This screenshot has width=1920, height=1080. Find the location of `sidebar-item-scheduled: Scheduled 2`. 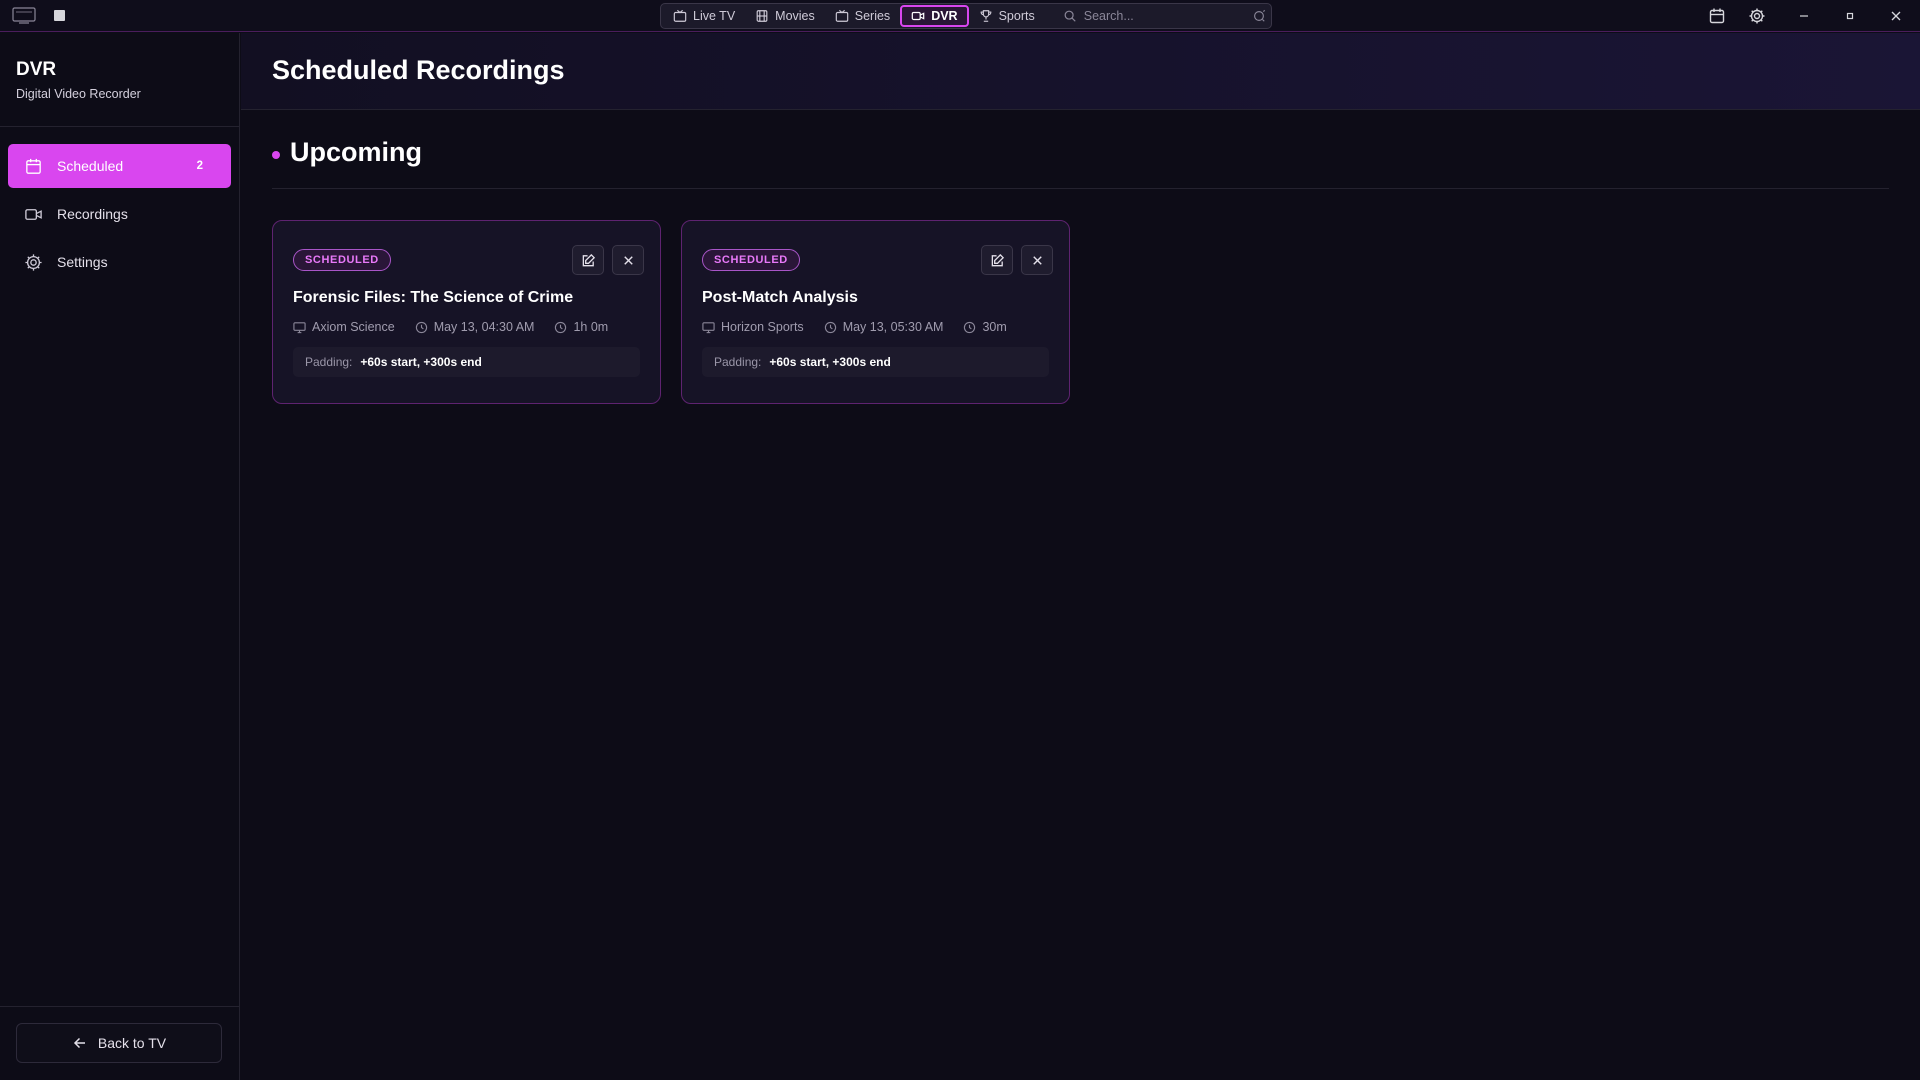

sidebar-item-scheduled: Scheduled 2 is located at coordinates (119, 166).